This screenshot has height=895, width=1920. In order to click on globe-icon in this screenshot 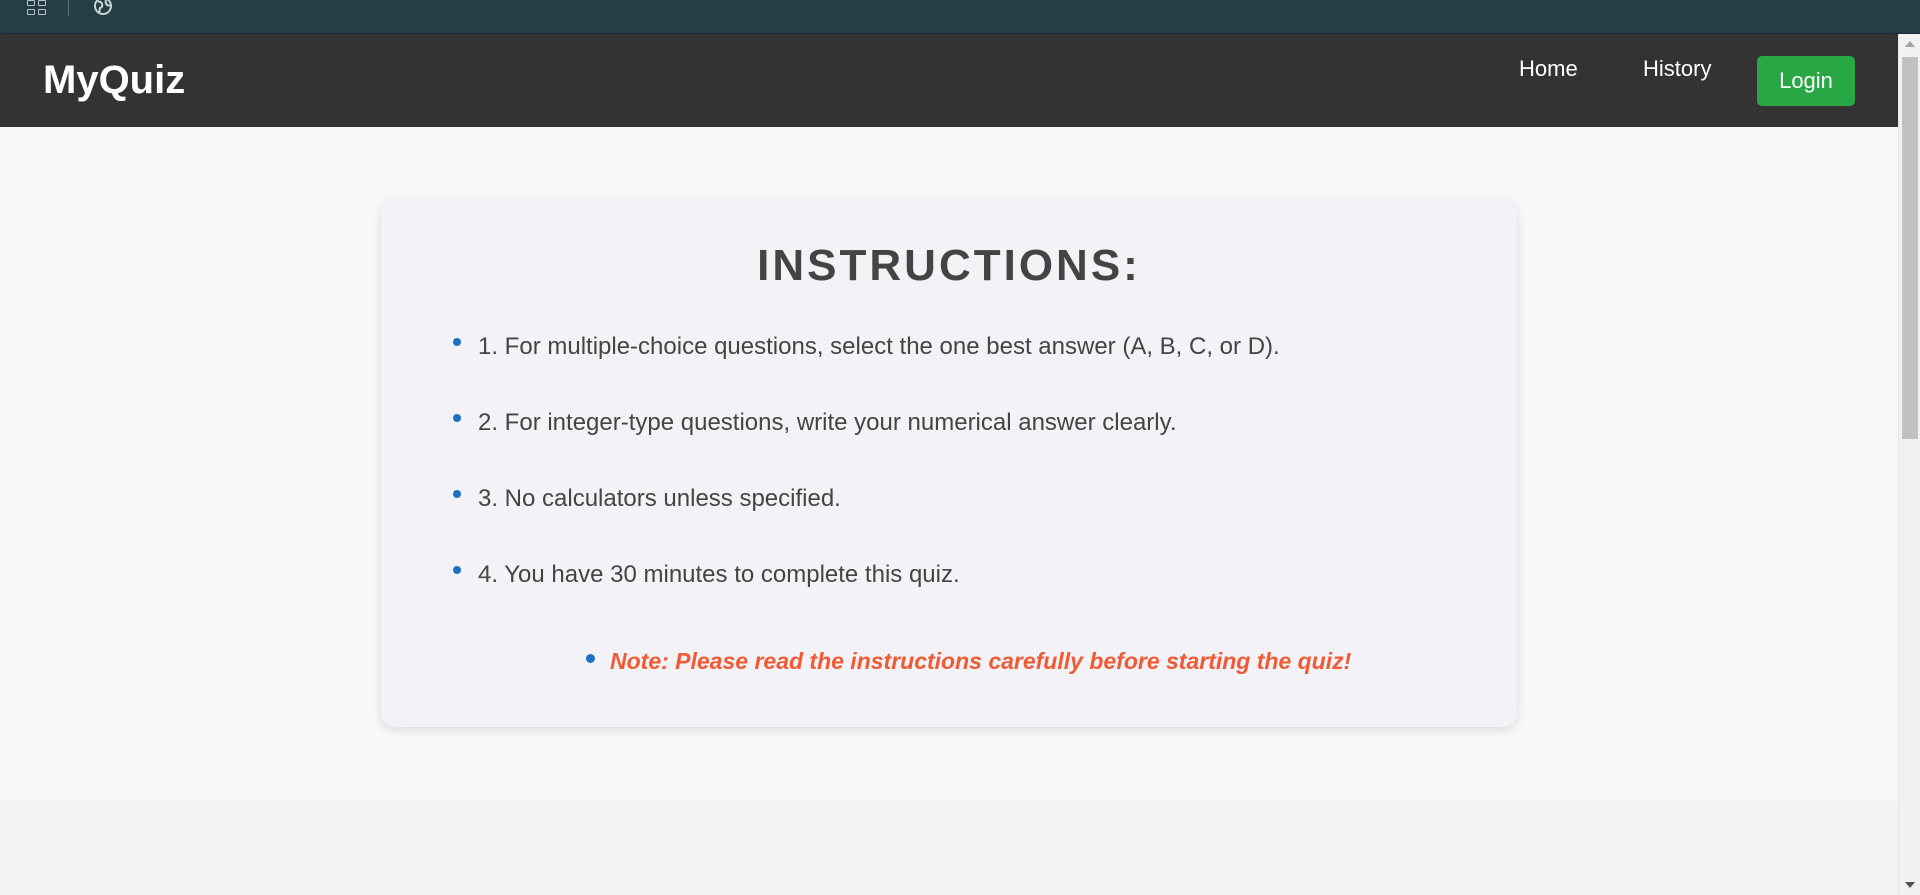, I will do `click(103, 10)`.